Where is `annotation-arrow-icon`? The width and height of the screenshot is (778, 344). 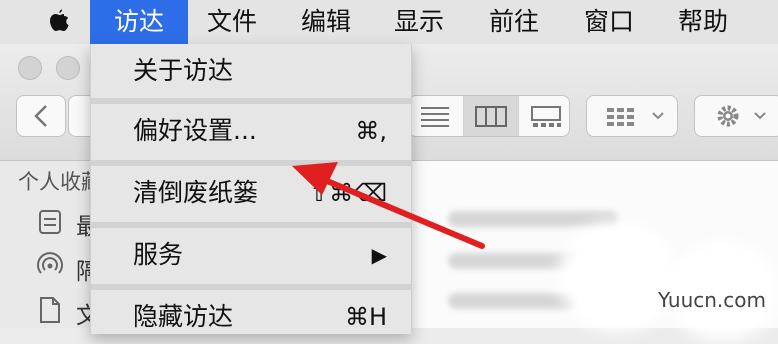
annotation-arrow-icon is located at coordinates (388, 205).